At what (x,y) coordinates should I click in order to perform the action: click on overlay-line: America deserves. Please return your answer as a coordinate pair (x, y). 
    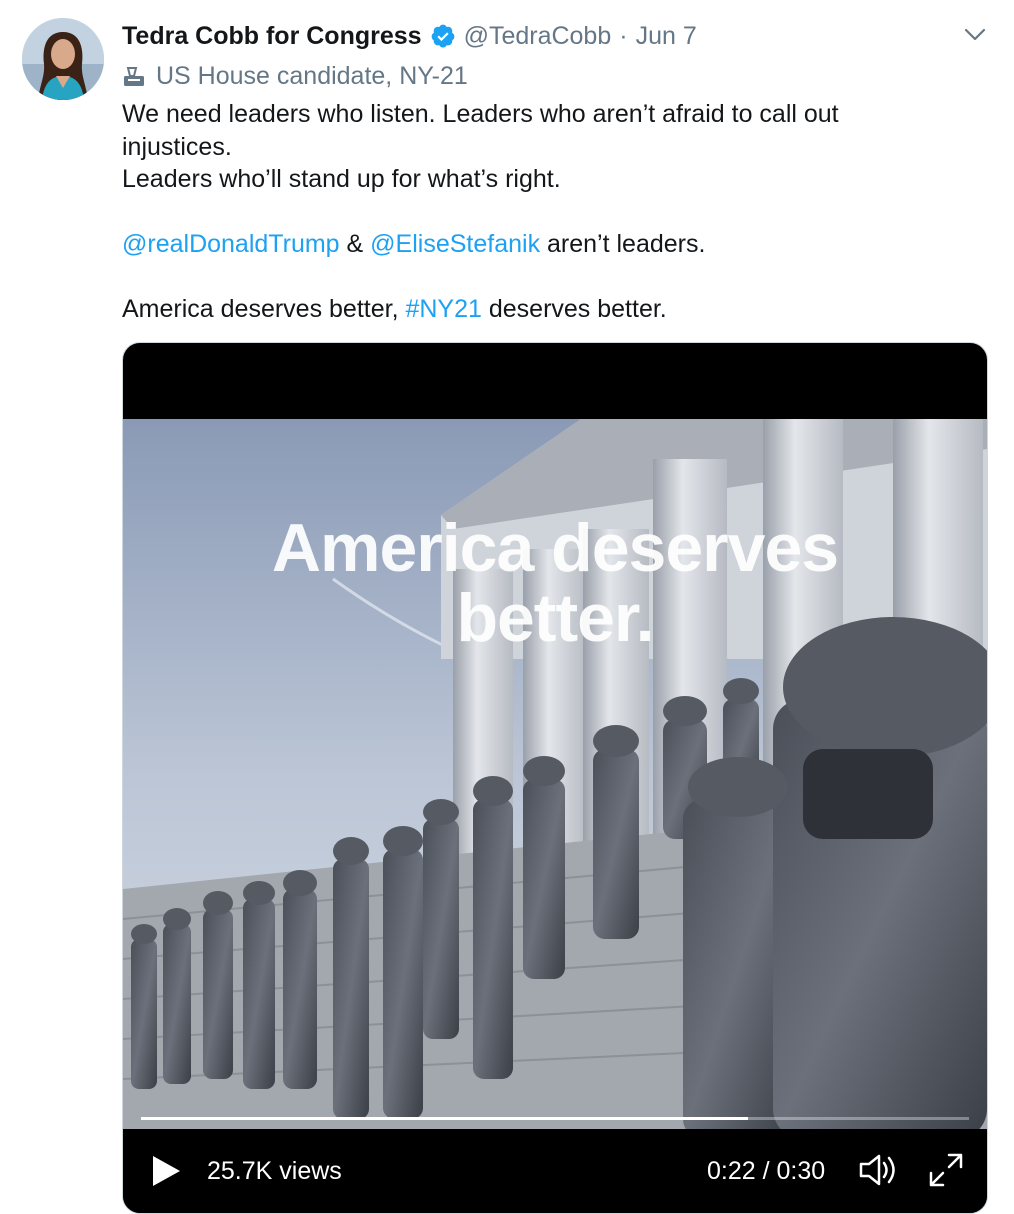
    Looking at the image, I should click on (555, 548).